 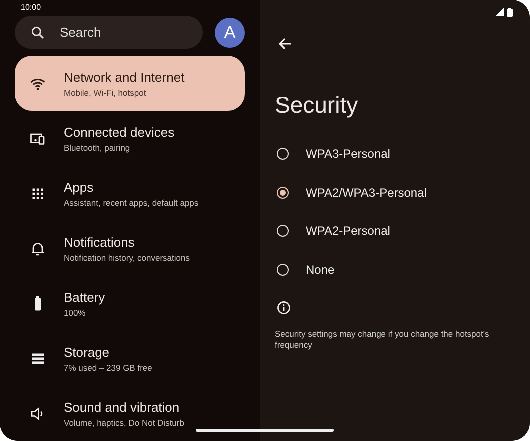 I want to click on menu-item-title: Connected devices, so click(x=119, y=132).